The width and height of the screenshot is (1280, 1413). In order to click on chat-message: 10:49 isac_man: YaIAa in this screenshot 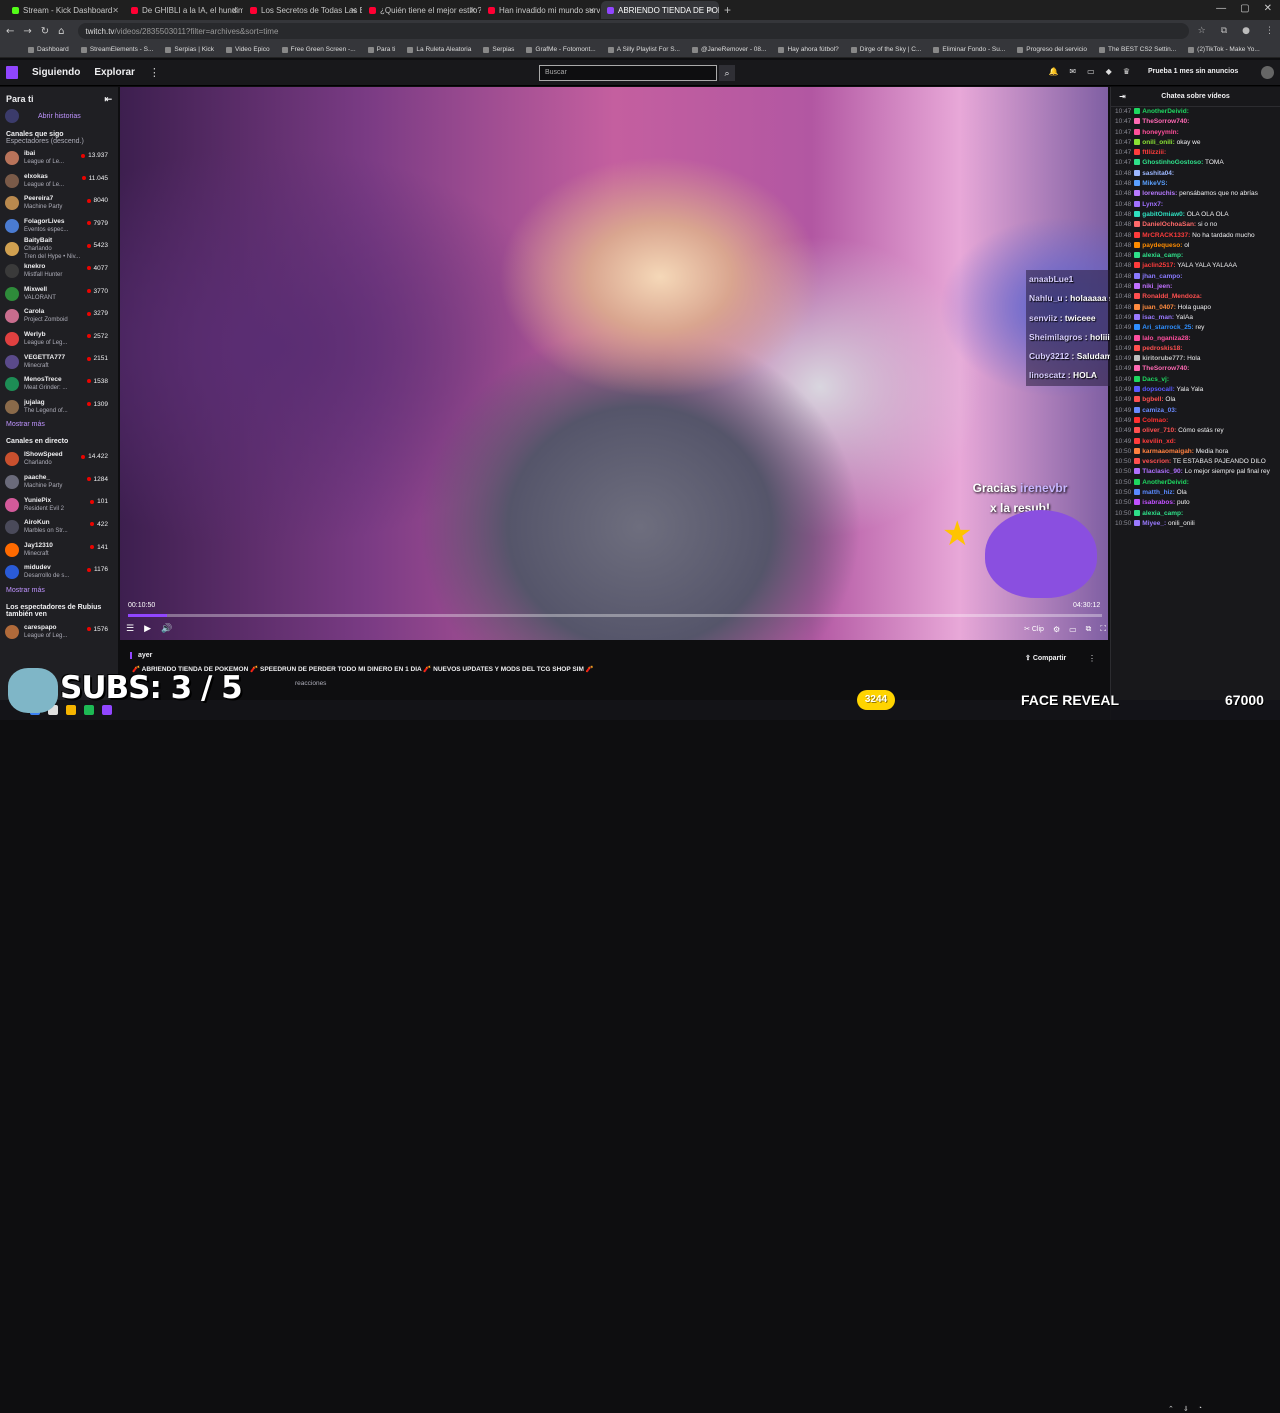, I will do `click(1195, 318)`.